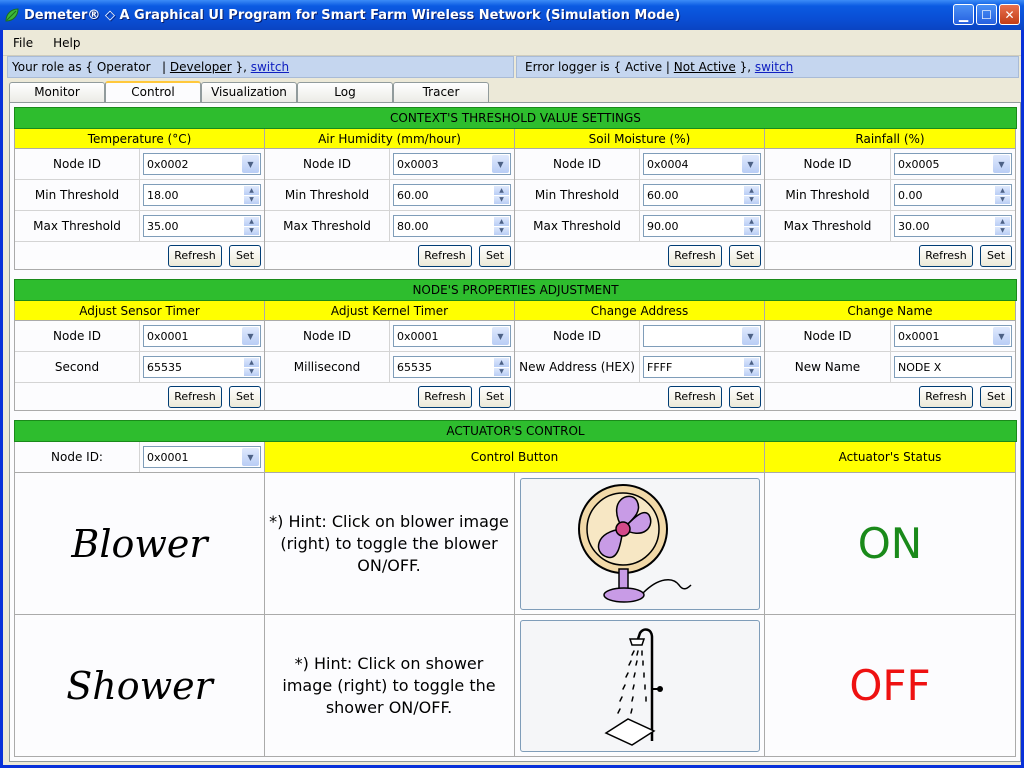 The height and width of the screenshot is (768, 1024). I want to click on threshold-max-input-1-value: 80.00, so click(413, 226).